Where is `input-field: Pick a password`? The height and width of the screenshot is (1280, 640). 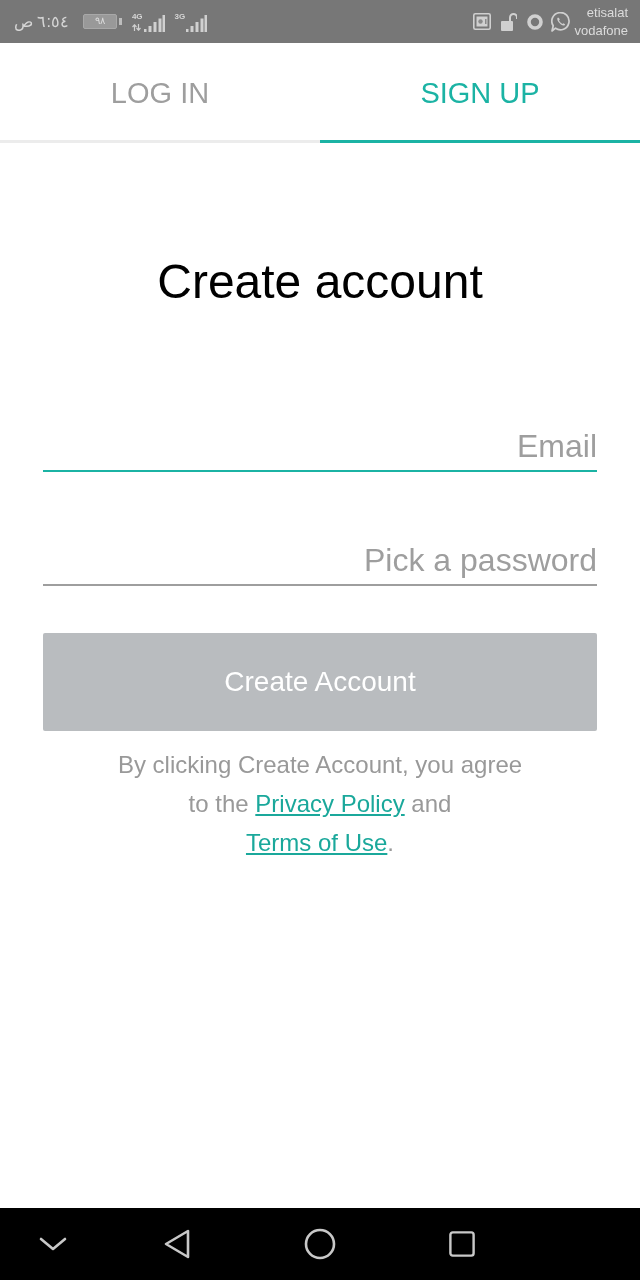
input-field: Pick a password is located at coordinates (320, 561).